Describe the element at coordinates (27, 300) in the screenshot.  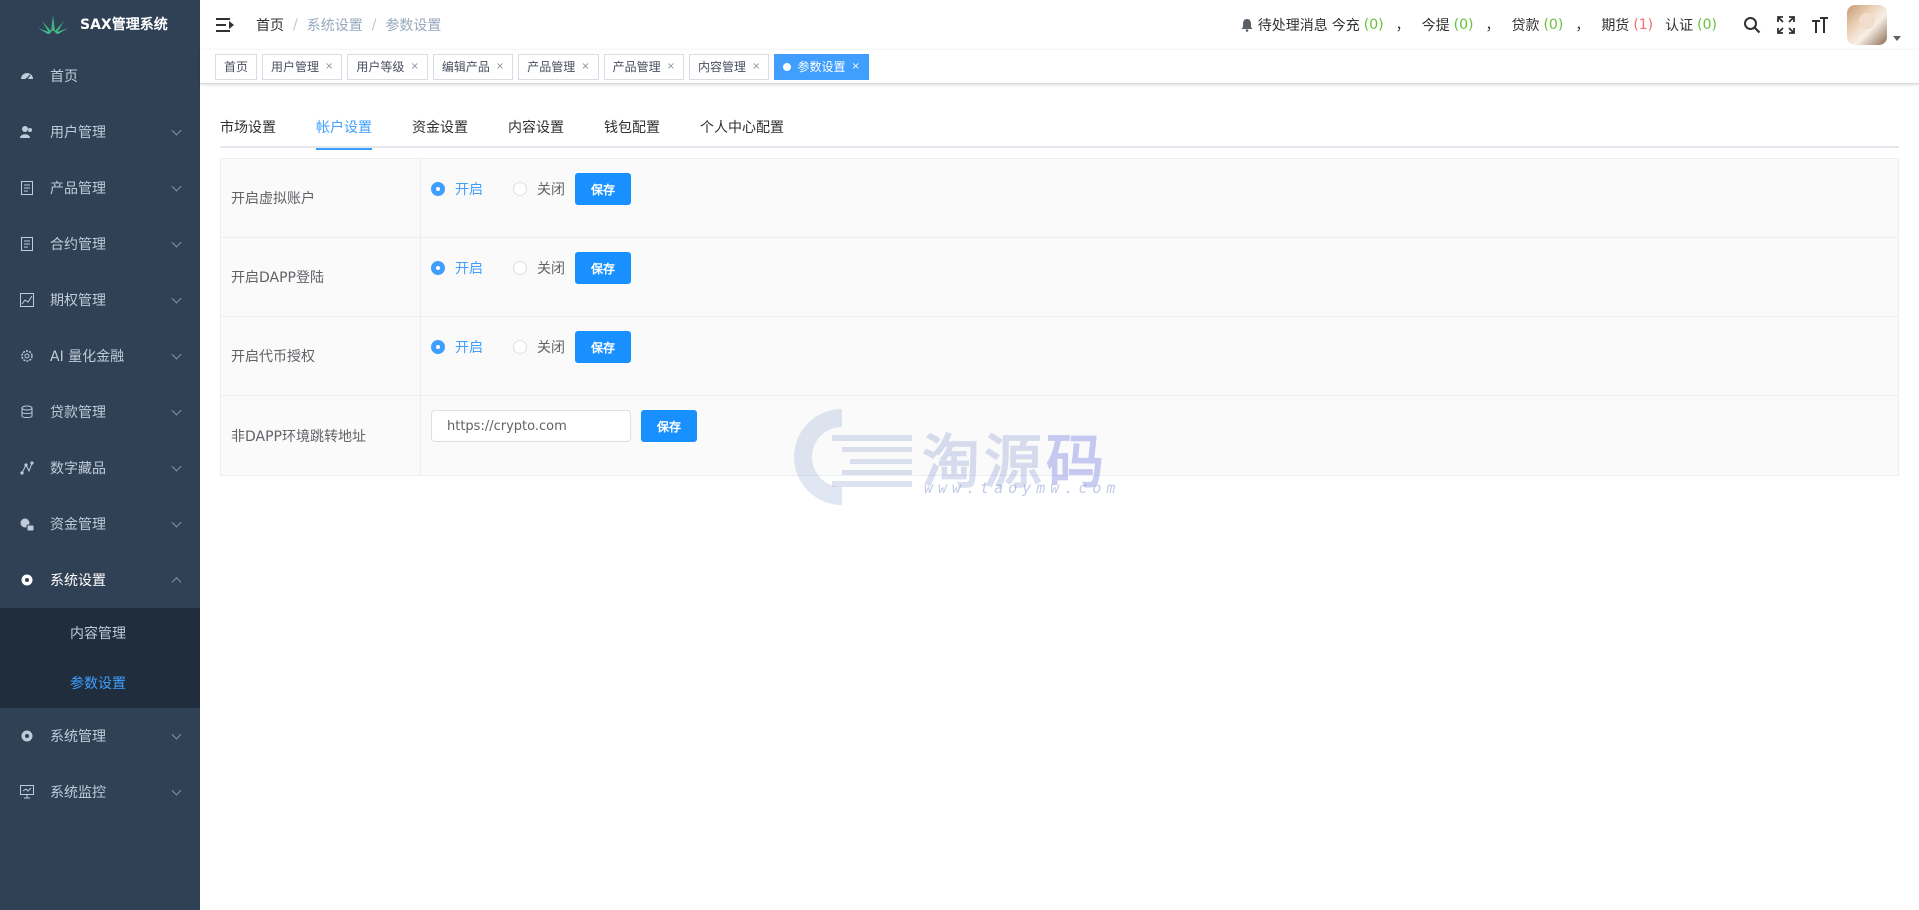
I see `chart-icon` at that location.